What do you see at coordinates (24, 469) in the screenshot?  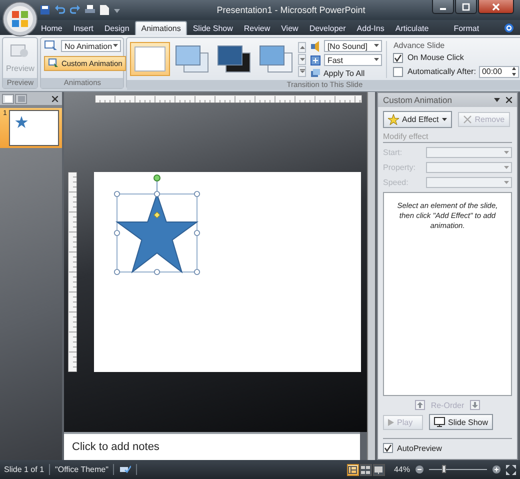 I see `slide-counter: Slide 1 of 1` at bounding box center [24, 469].